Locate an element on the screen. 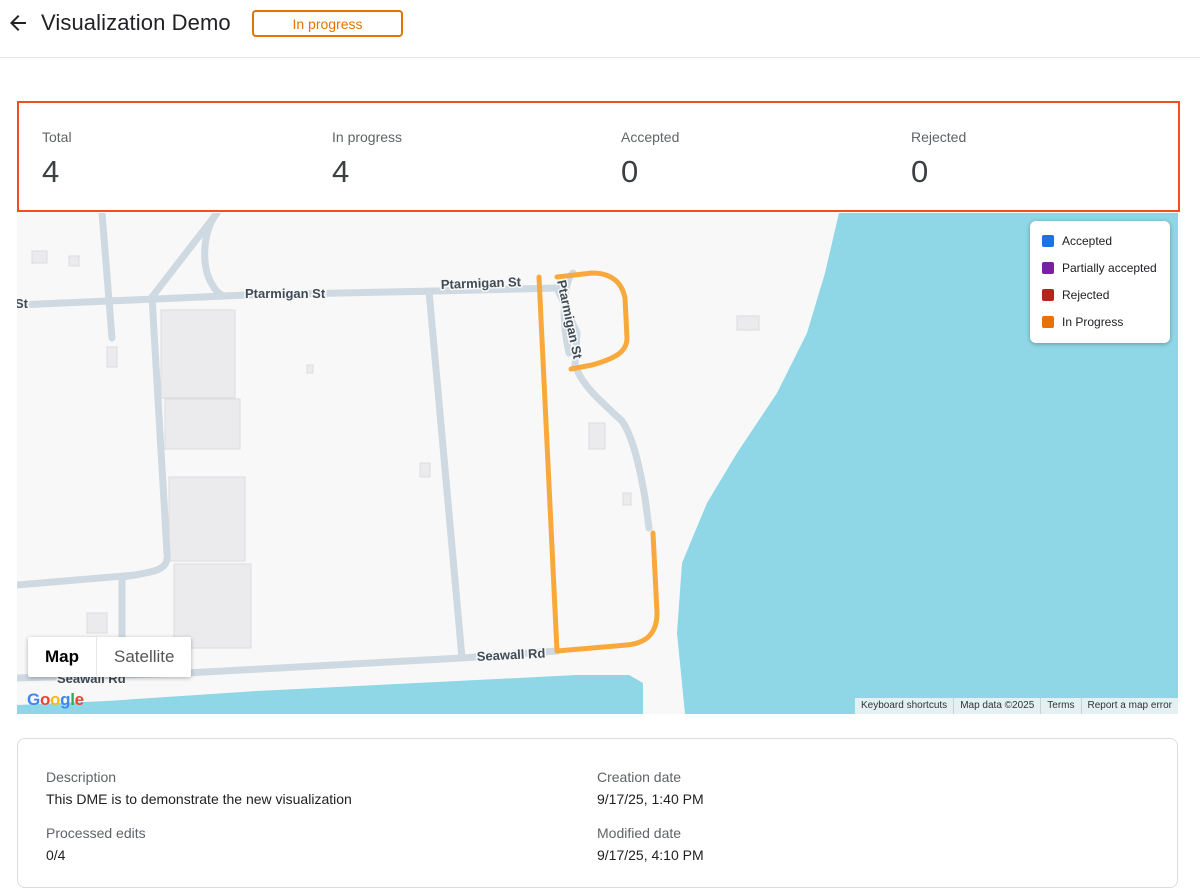 This screenshot has width=1200, height=888. stat-label: Total is located at coordinates (57, 137).